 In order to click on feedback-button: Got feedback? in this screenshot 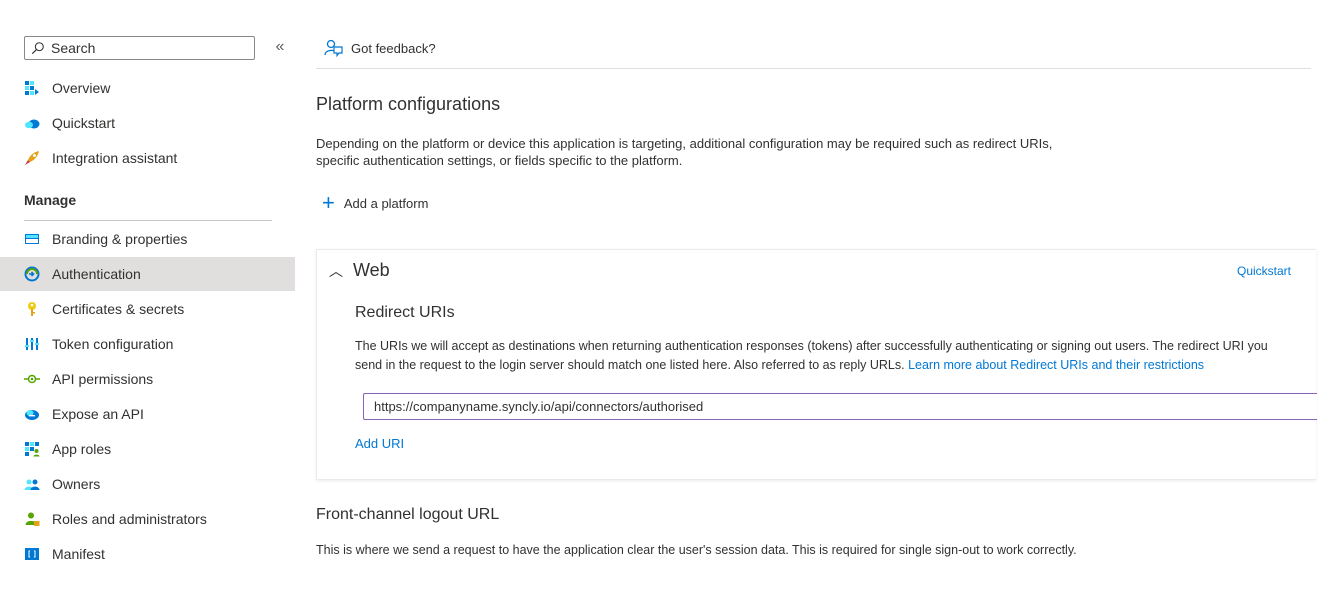, I will do `click(379, 48)`.